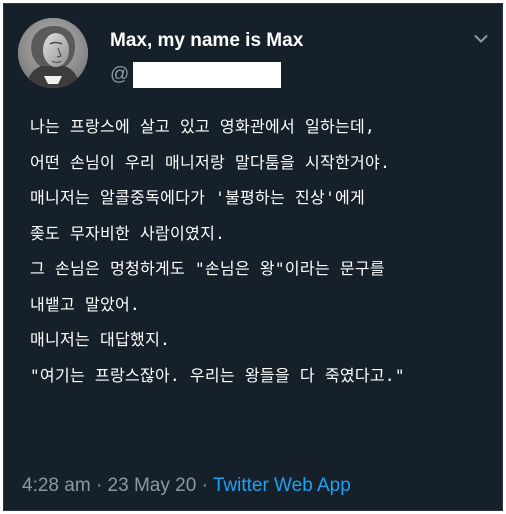 Image resolution: width=506 pixels, height=514 pixels. What do you see at coordinates (282, 485) in the screenshot?
I see `tweet-source-link: Twitter Web App` at bounding box center [282, 485].